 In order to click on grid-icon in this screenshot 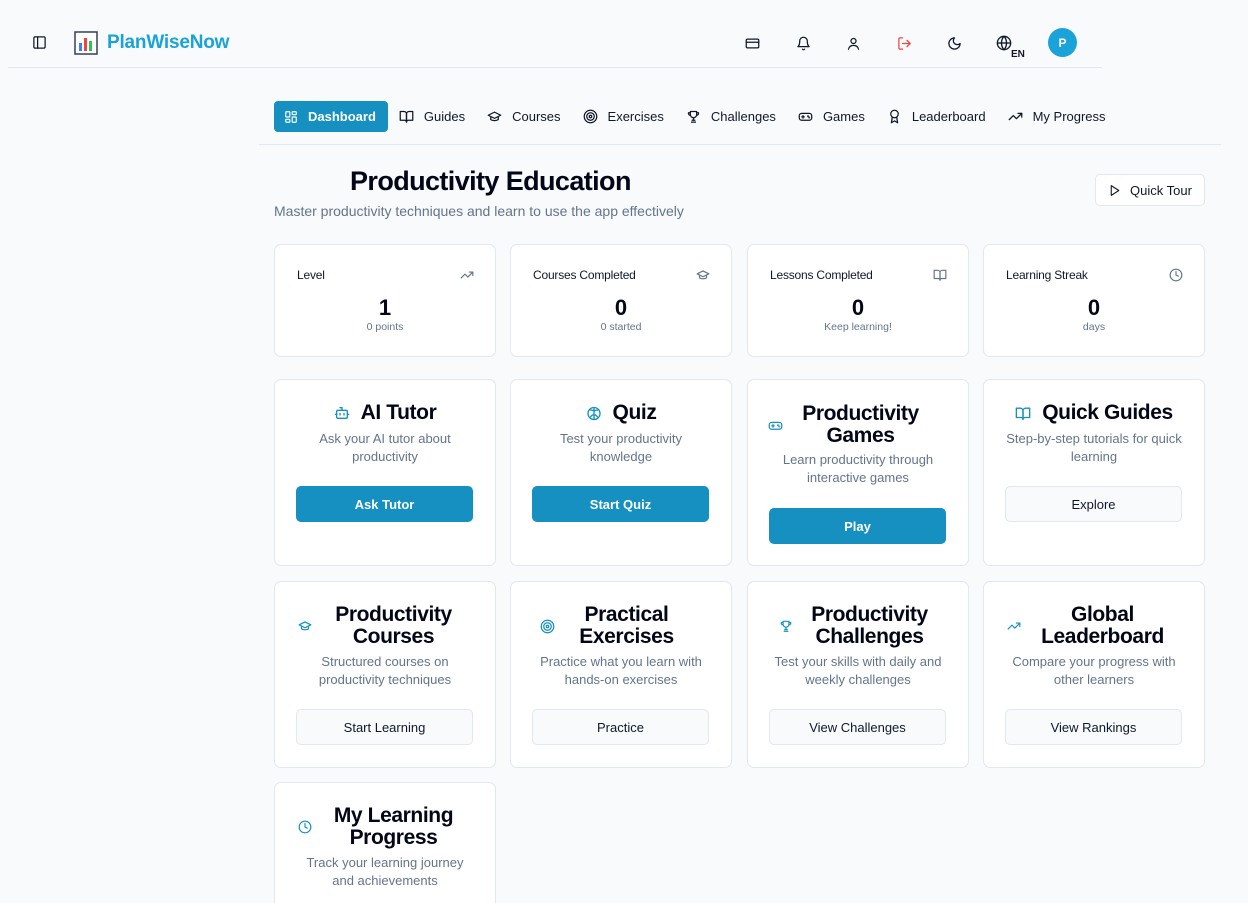, I will do `click(291, 116)`.